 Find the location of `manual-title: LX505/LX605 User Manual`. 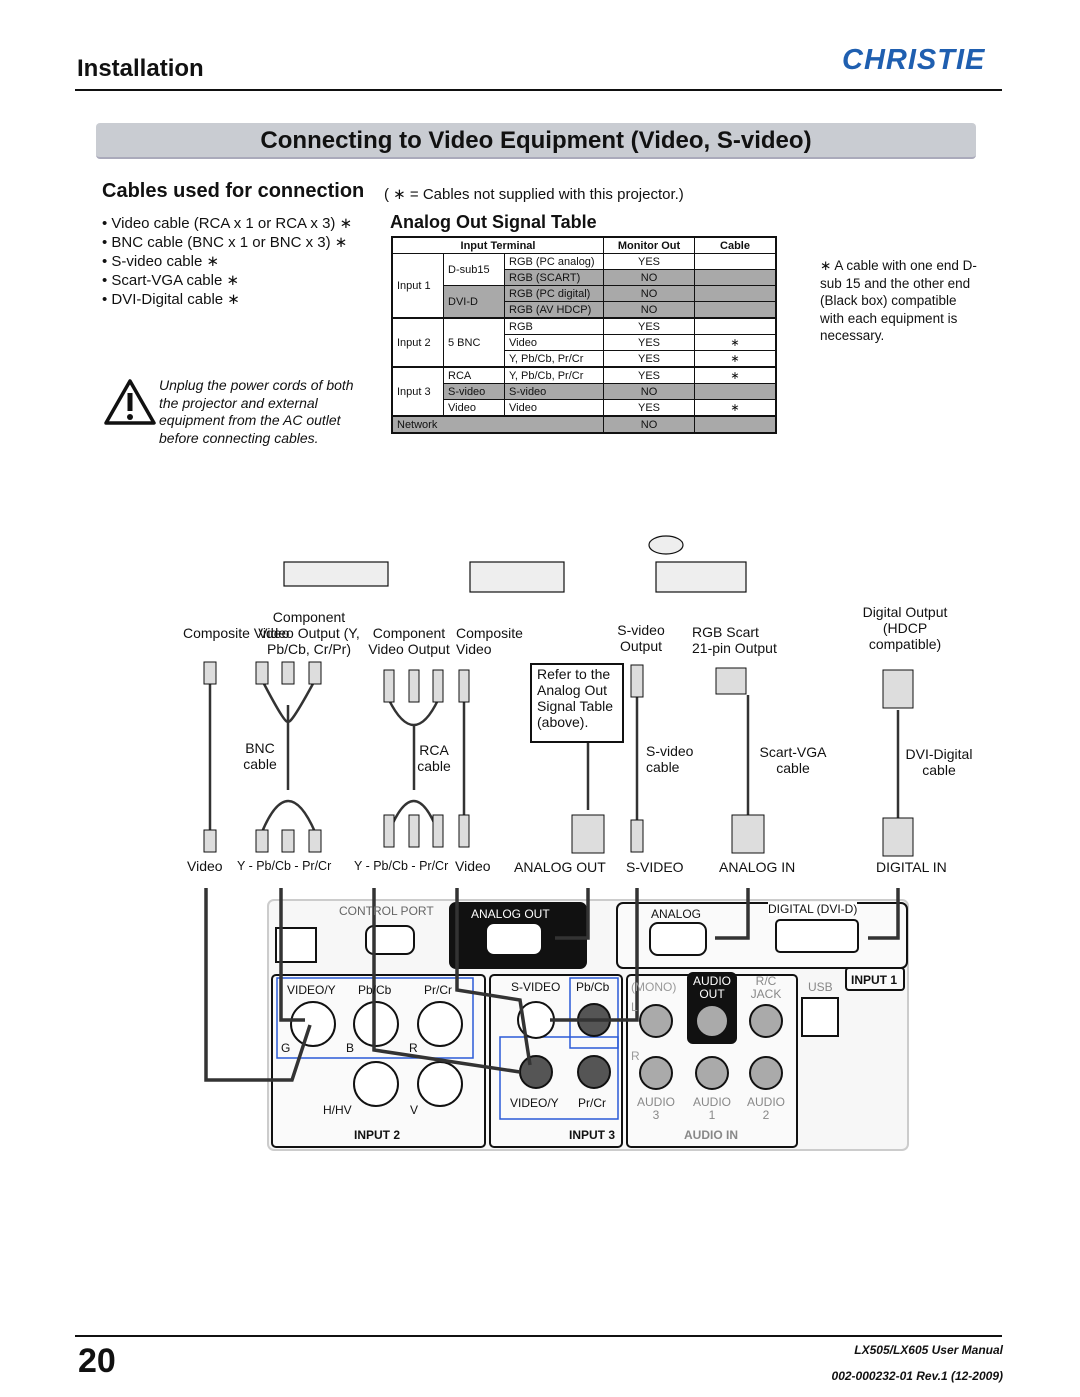

manual-title: LX505/LX605 User Manual is located at coordinates (928, 1350).